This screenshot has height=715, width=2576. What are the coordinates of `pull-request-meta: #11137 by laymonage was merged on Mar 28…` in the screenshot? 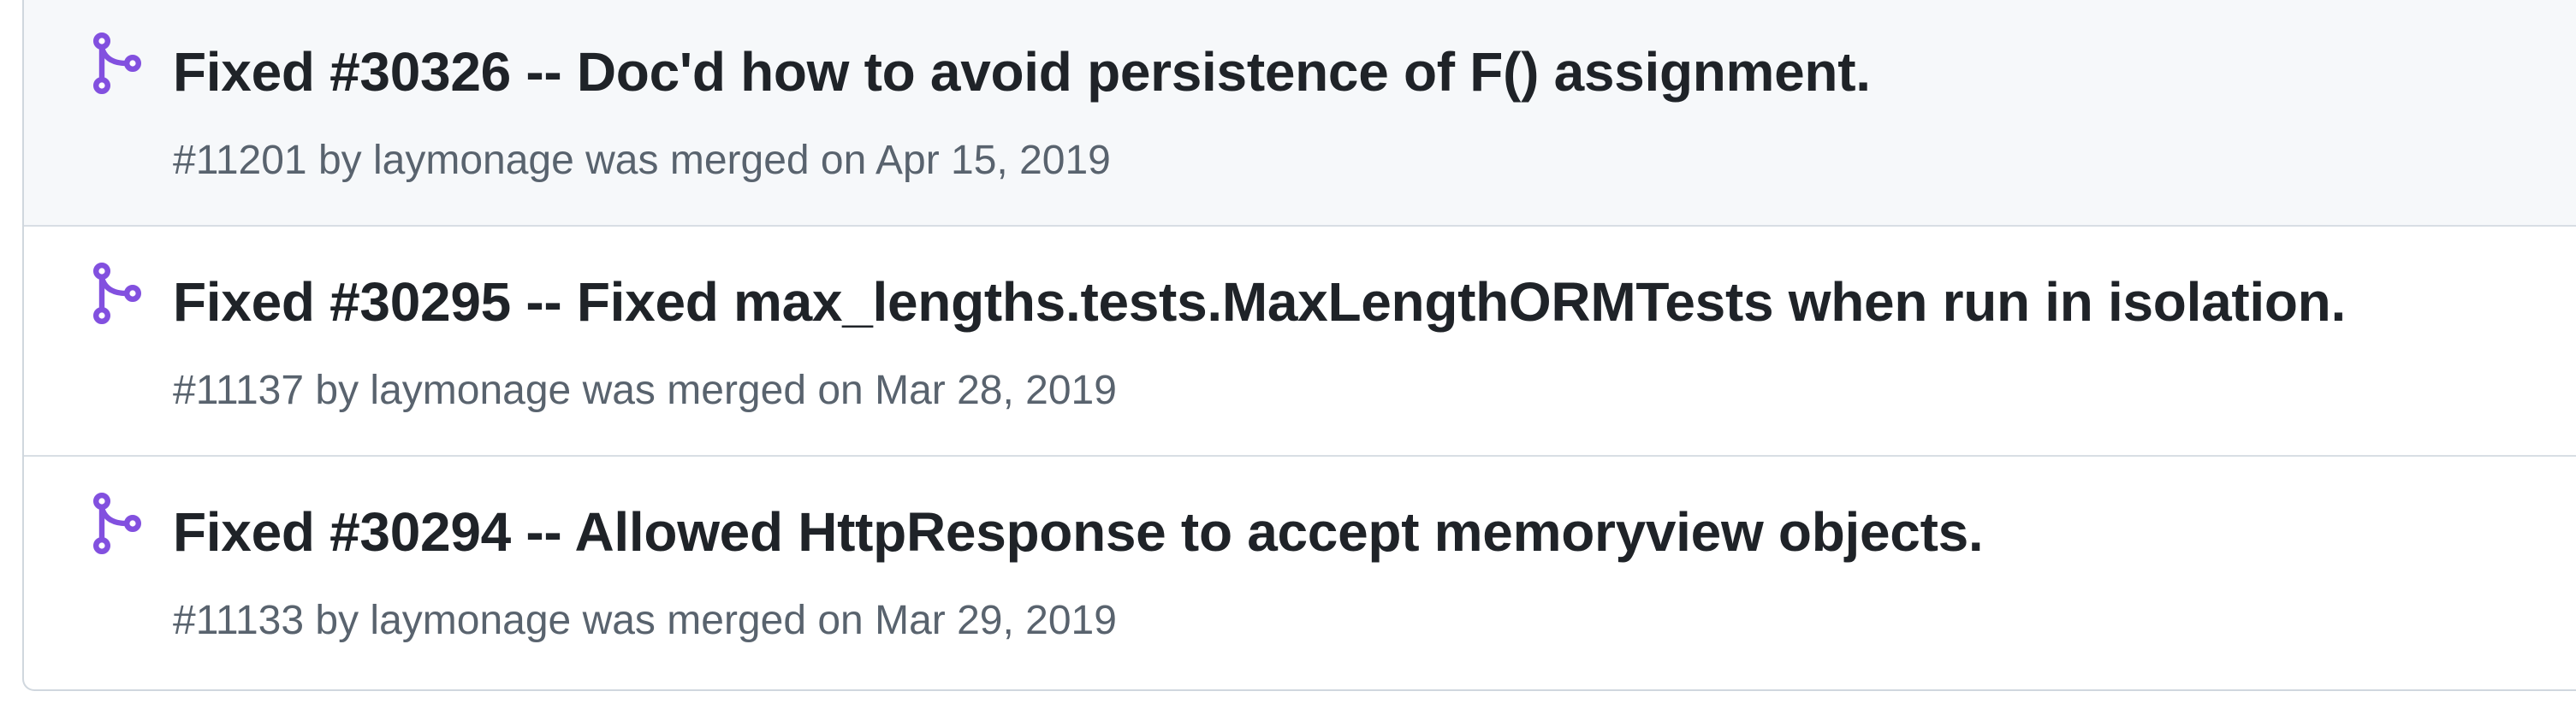 It's located at (645, 390).